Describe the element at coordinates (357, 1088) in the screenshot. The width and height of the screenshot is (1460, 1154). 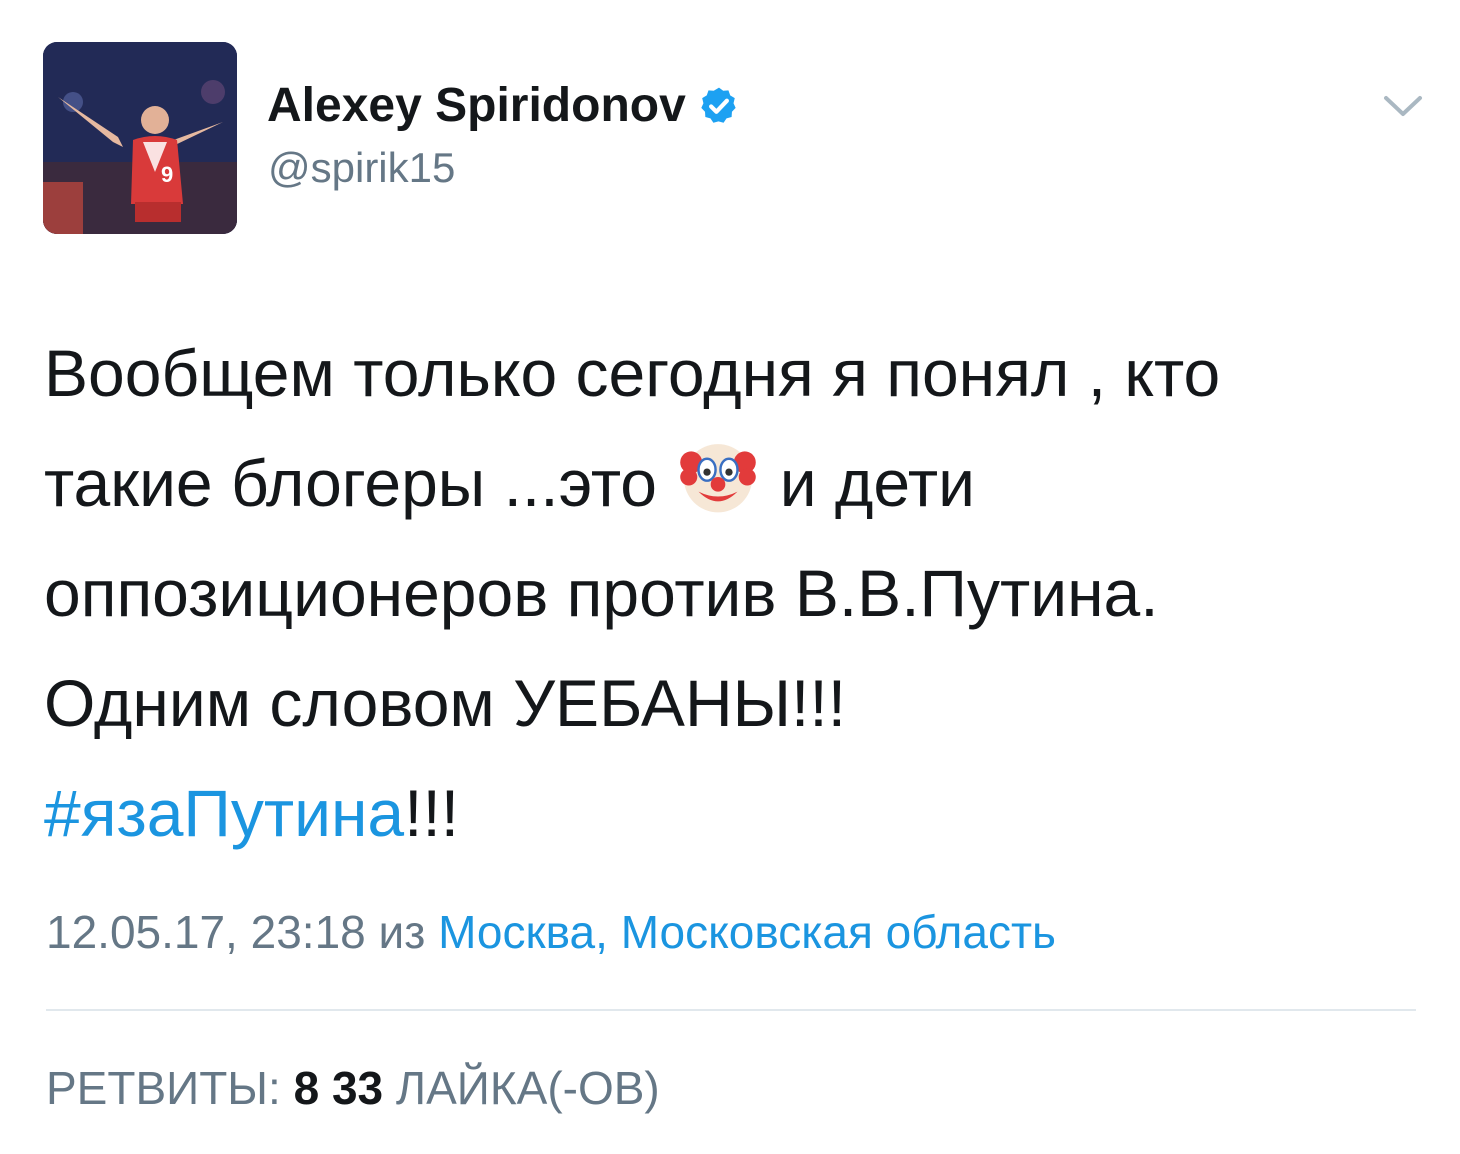
I see `likes-count: 33` at that location.